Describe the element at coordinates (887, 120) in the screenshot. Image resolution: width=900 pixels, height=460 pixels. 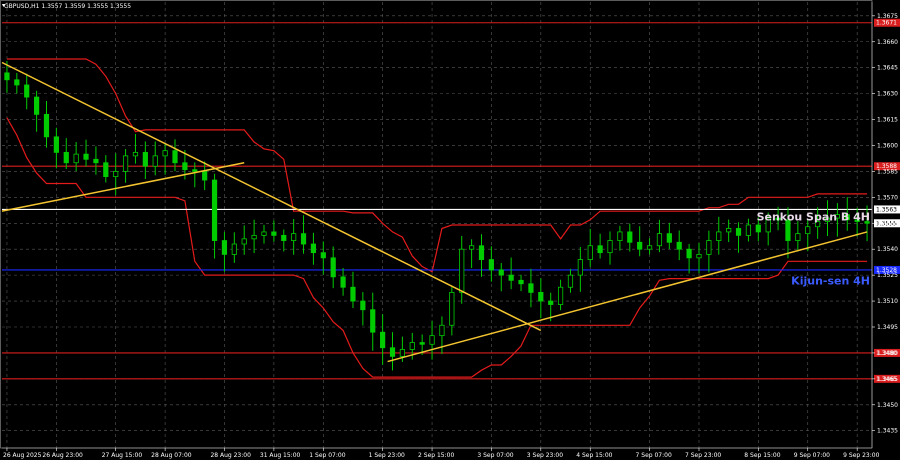
I see `y-tick-label: 1.3615` at that location.